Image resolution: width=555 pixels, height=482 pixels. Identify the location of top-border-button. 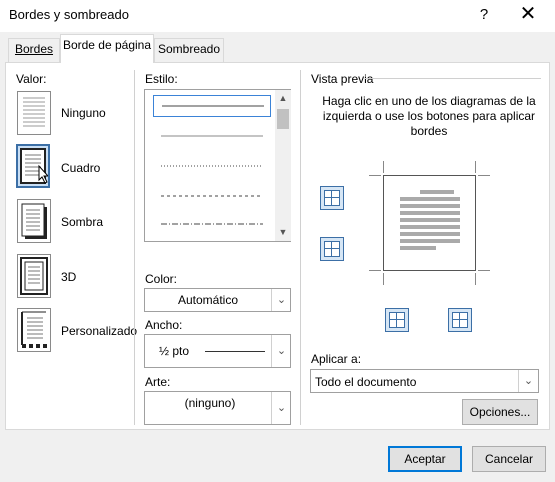
(332, 198).